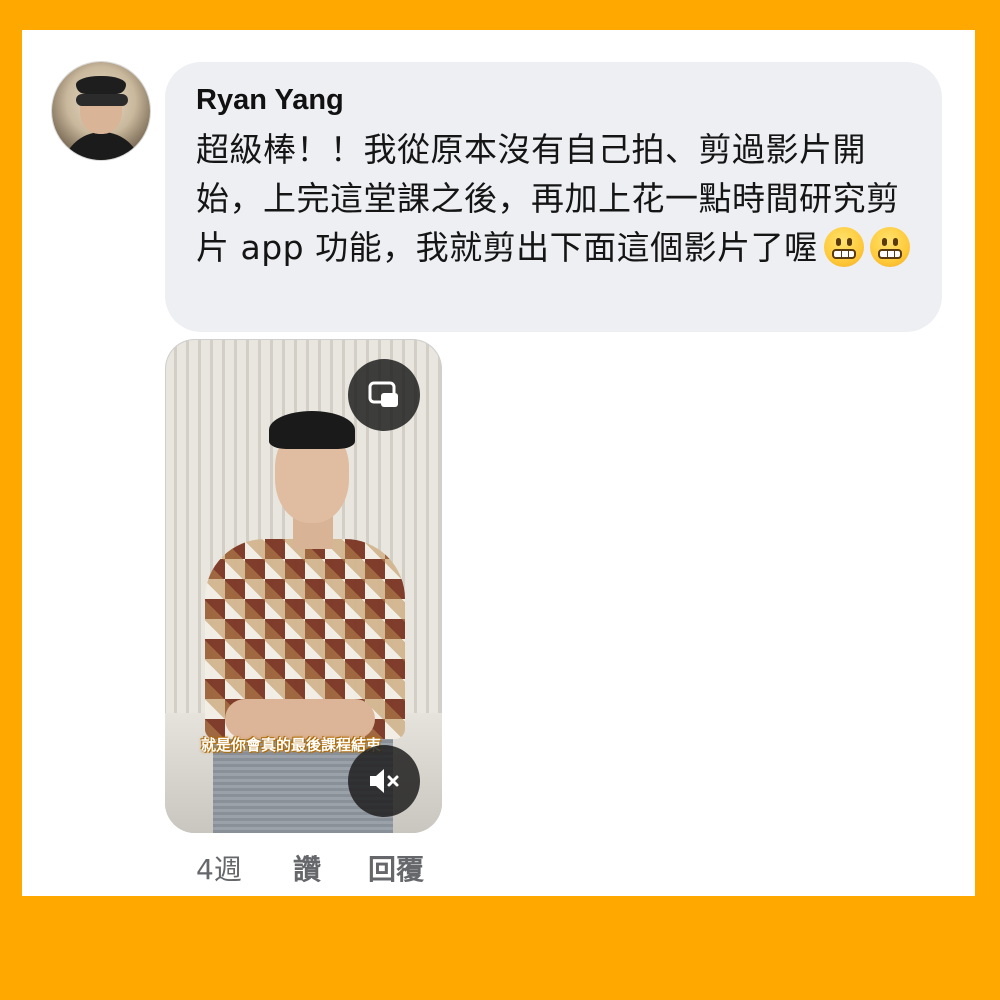  I want to click on picture-in-picture-icon, so click(383, 394).